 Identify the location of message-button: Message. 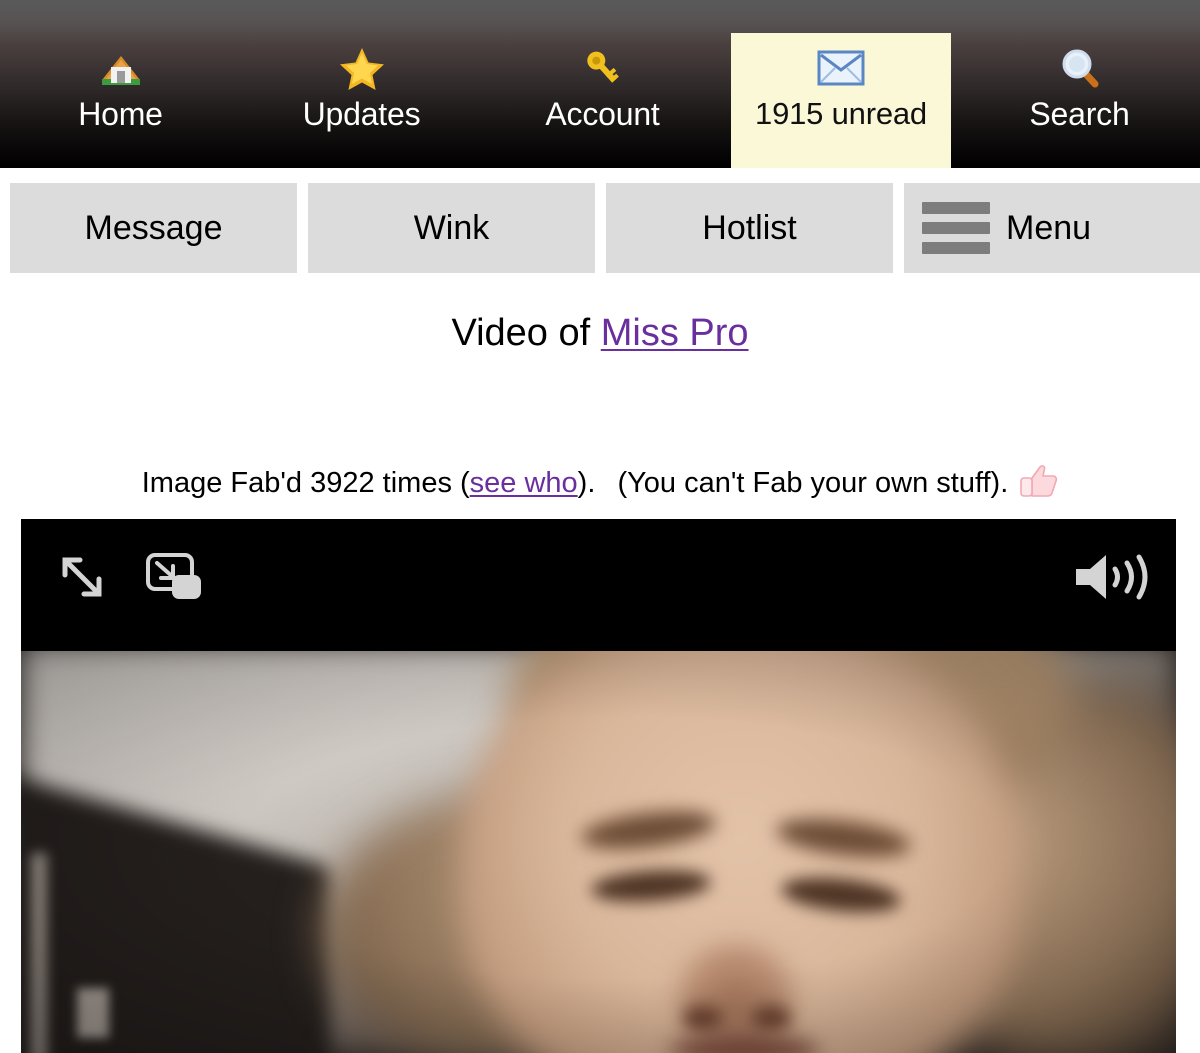
(153, 228).